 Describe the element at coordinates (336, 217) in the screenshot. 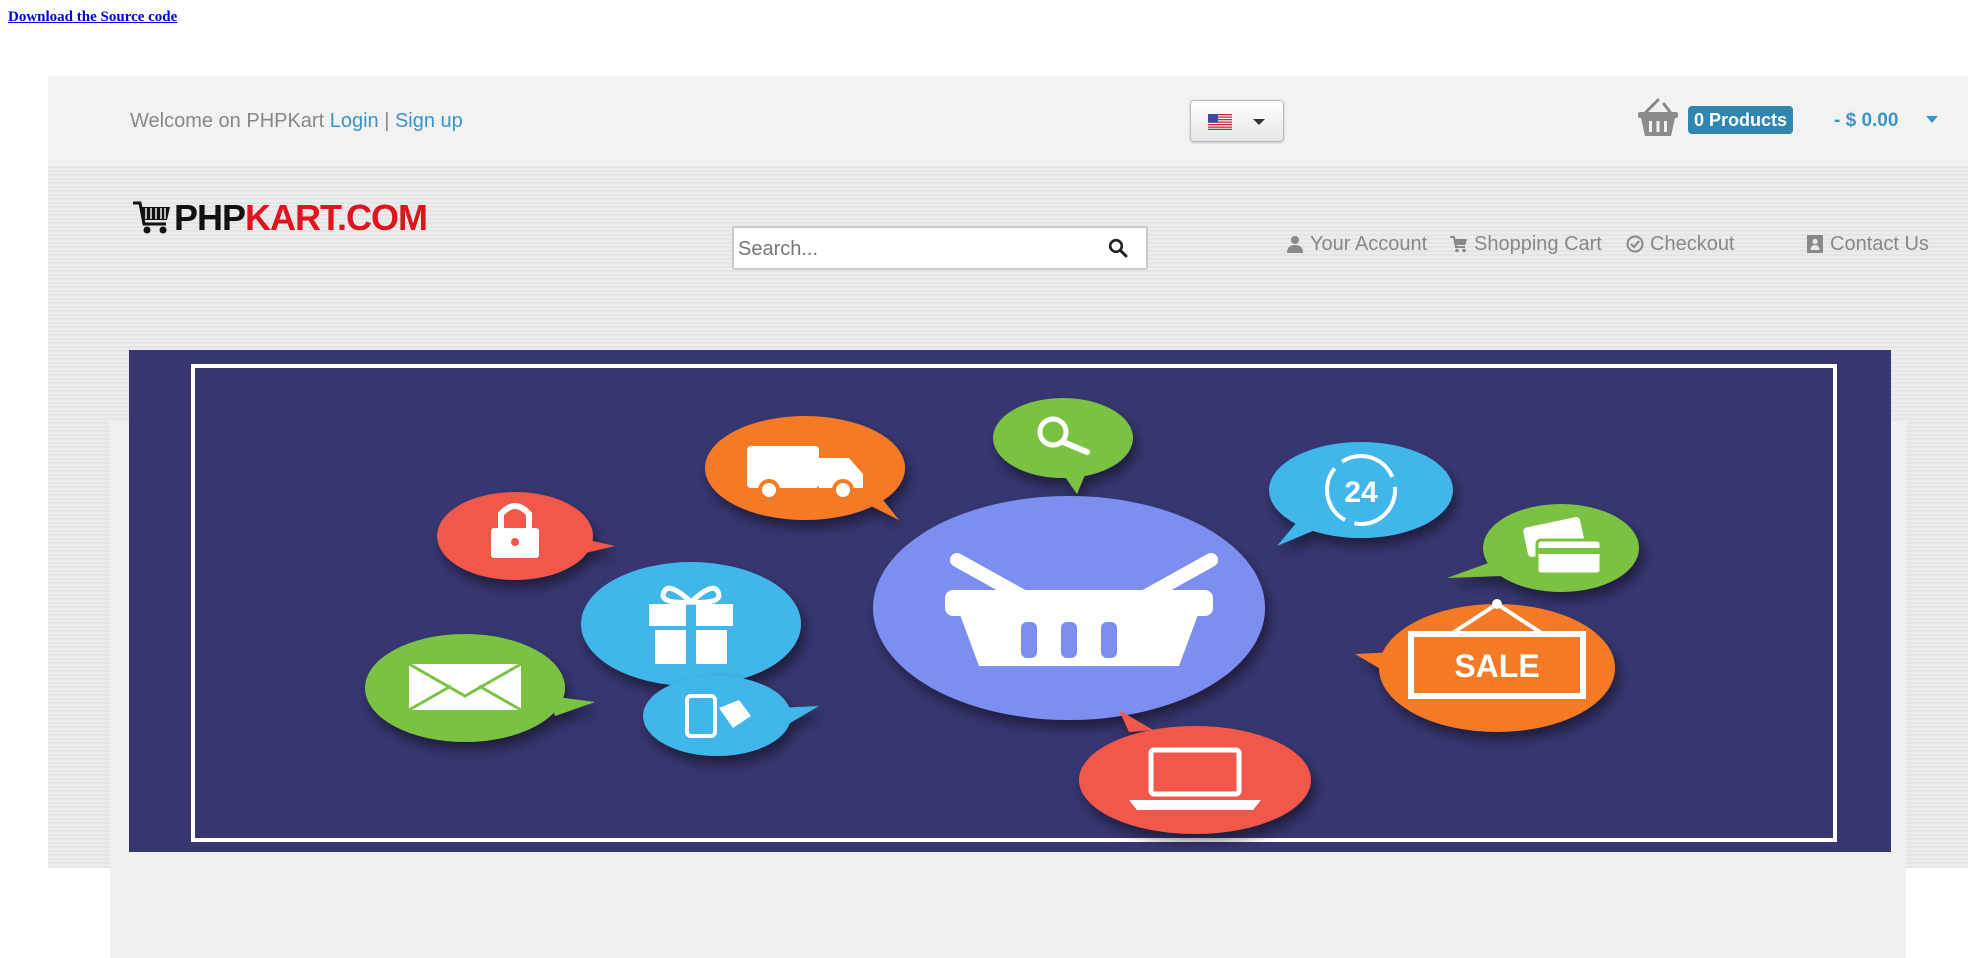

I see `logo-text-kart: KART.COM` at that location.